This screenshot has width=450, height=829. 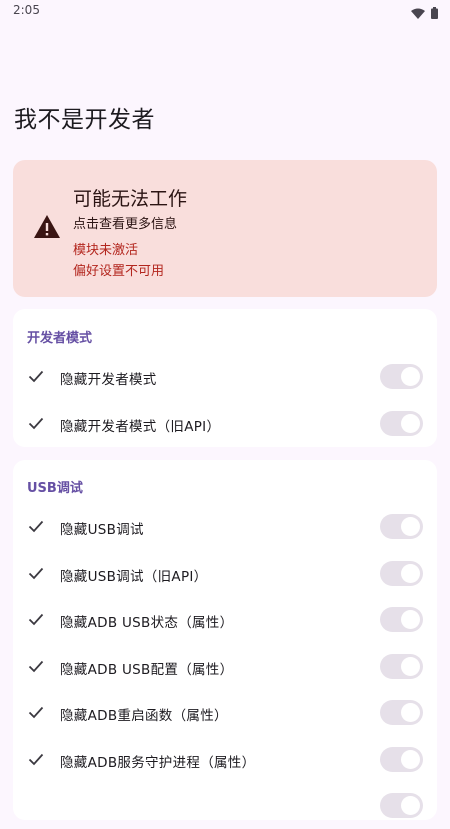 I want to click on list-item: 隐藏ADB服务守护进程（属性）, so click(x=225, y=760).